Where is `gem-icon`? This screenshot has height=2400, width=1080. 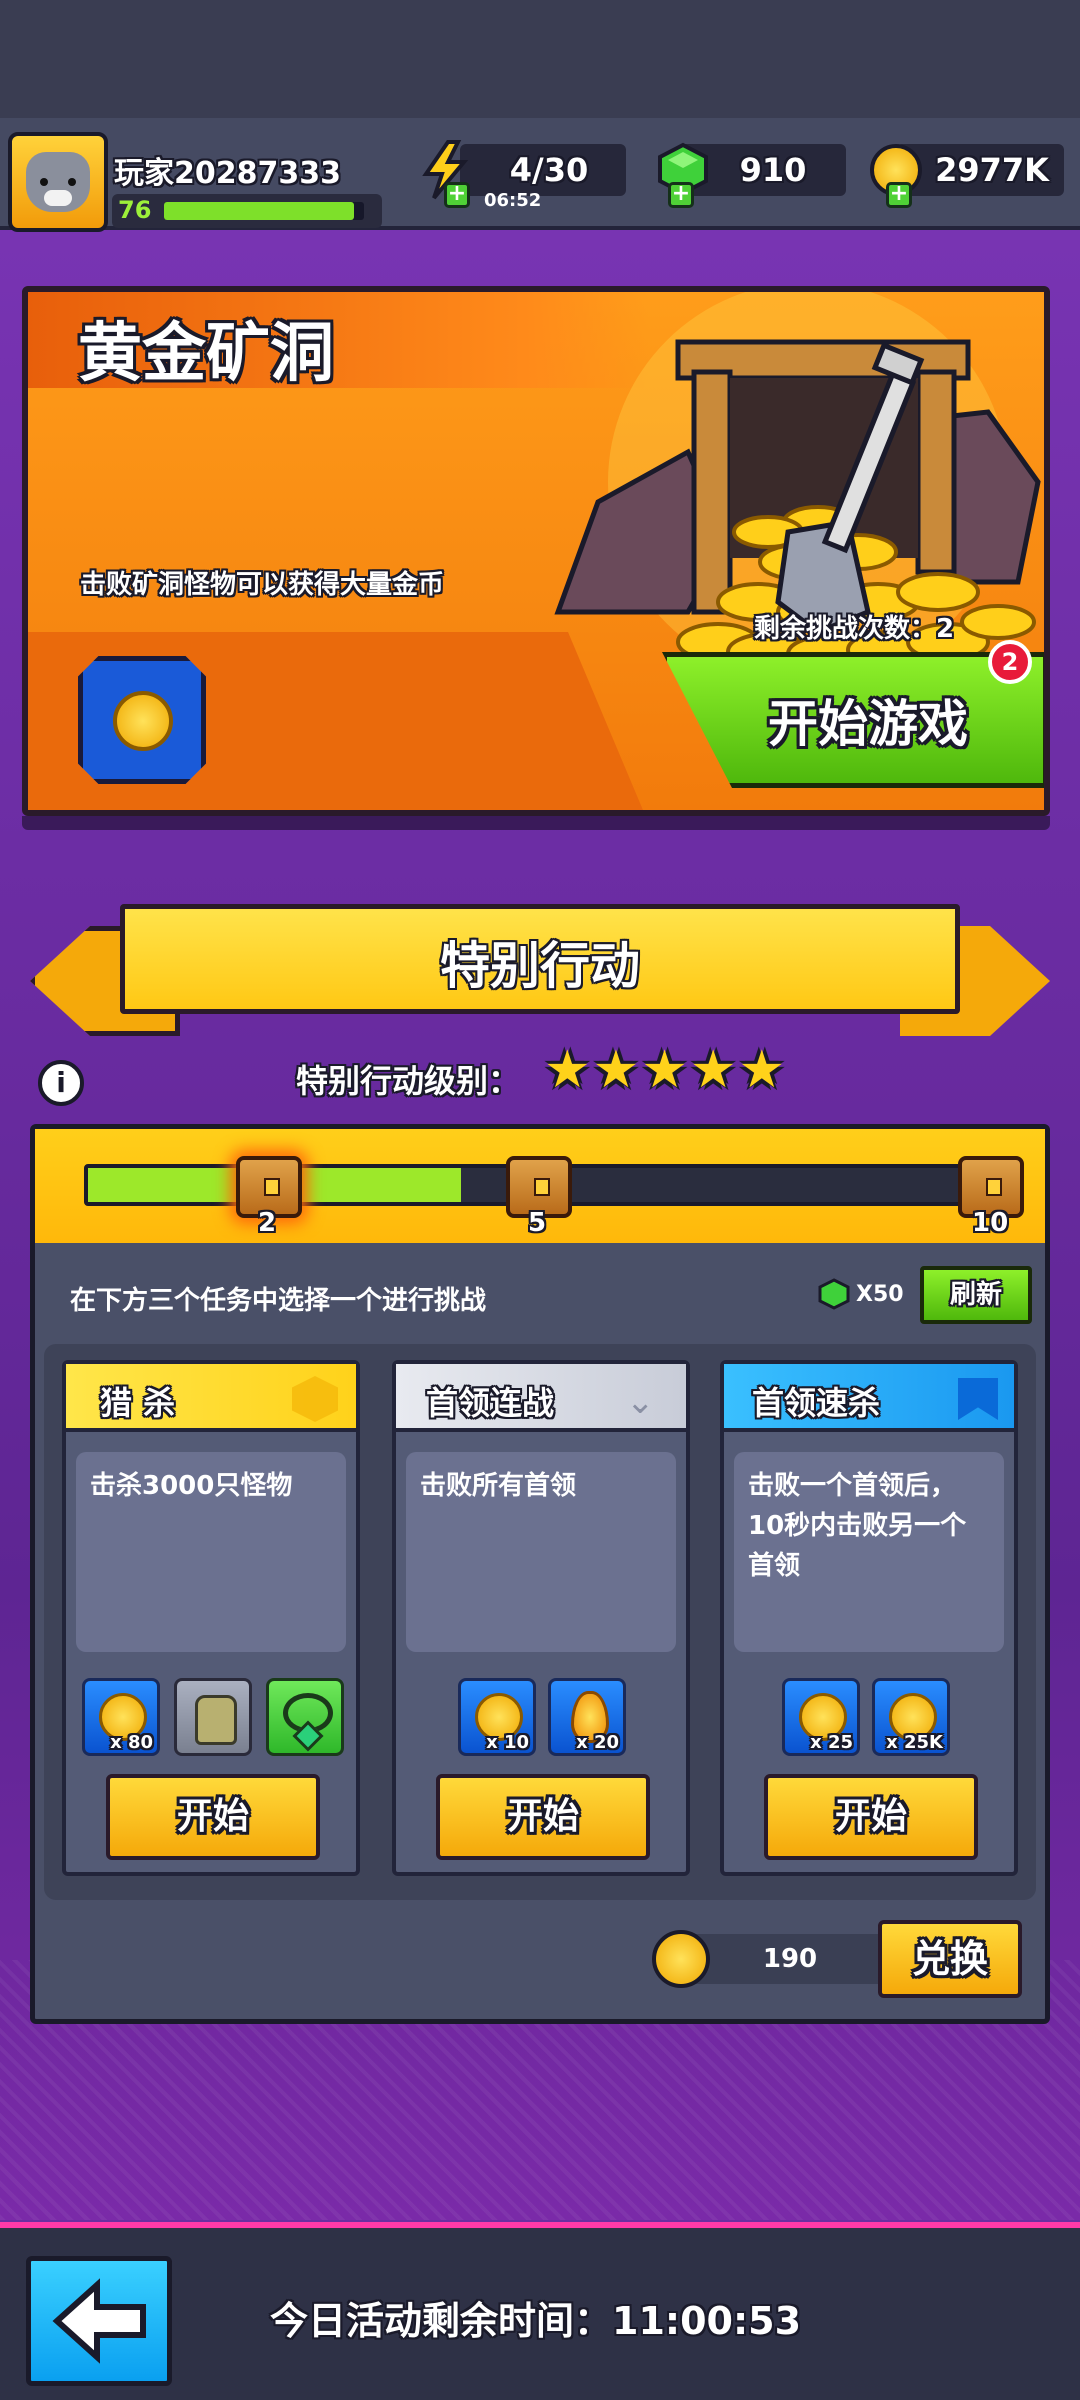 gem-icon is located at coordinates (834, 1294).